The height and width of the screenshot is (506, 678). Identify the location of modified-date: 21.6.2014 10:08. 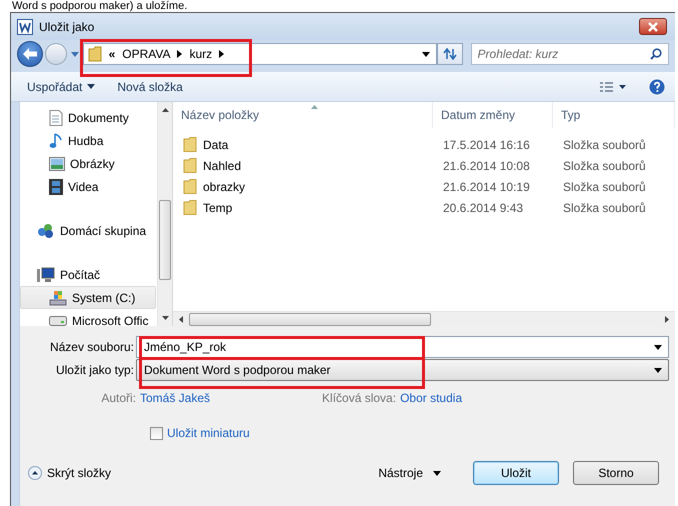
(486, 165).